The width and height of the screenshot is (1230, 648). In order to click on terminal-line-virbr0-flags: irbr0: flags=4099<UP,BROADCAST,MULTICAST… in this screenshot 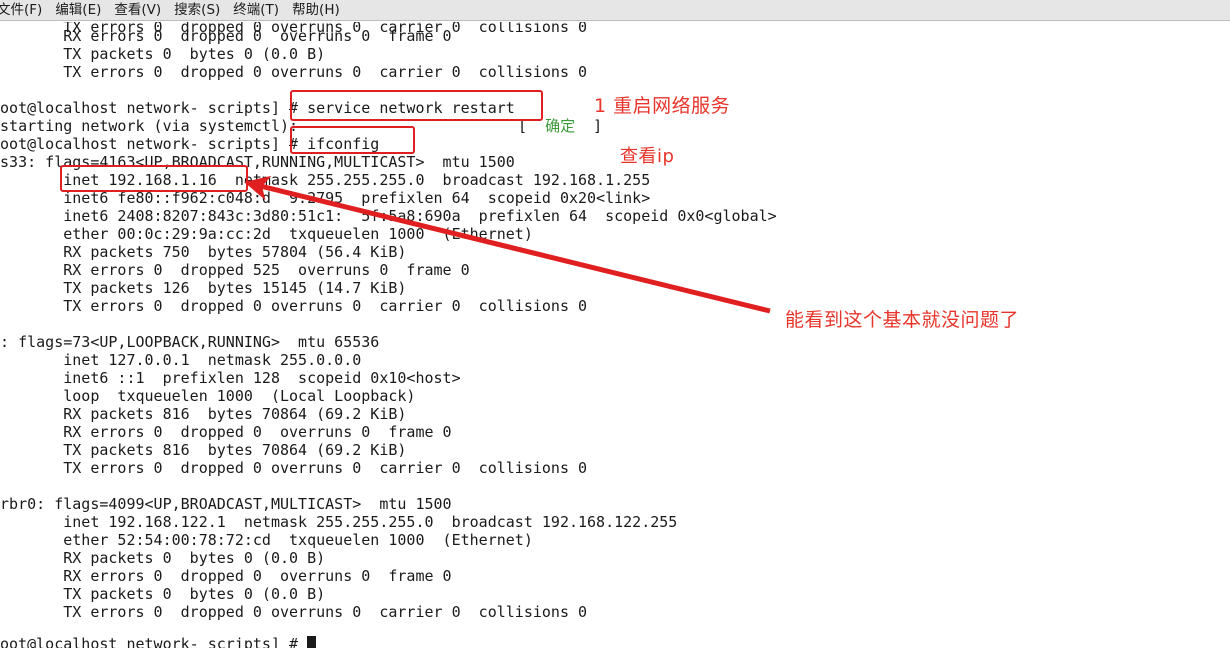, I will do `click(226, 504)`.